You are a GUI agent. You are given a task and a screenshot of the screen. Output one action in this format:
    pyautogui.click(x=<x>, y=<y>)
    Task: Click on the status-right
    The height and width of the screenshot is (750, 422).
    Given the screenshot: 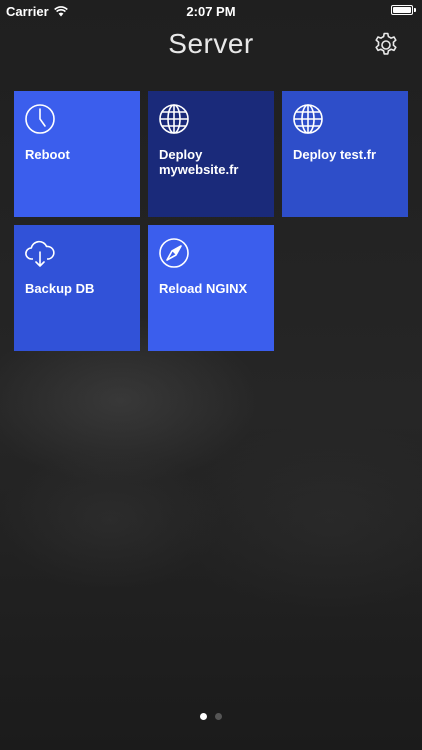 What is the action you would take?
    pyautogui.click(x=403, y=10)
    